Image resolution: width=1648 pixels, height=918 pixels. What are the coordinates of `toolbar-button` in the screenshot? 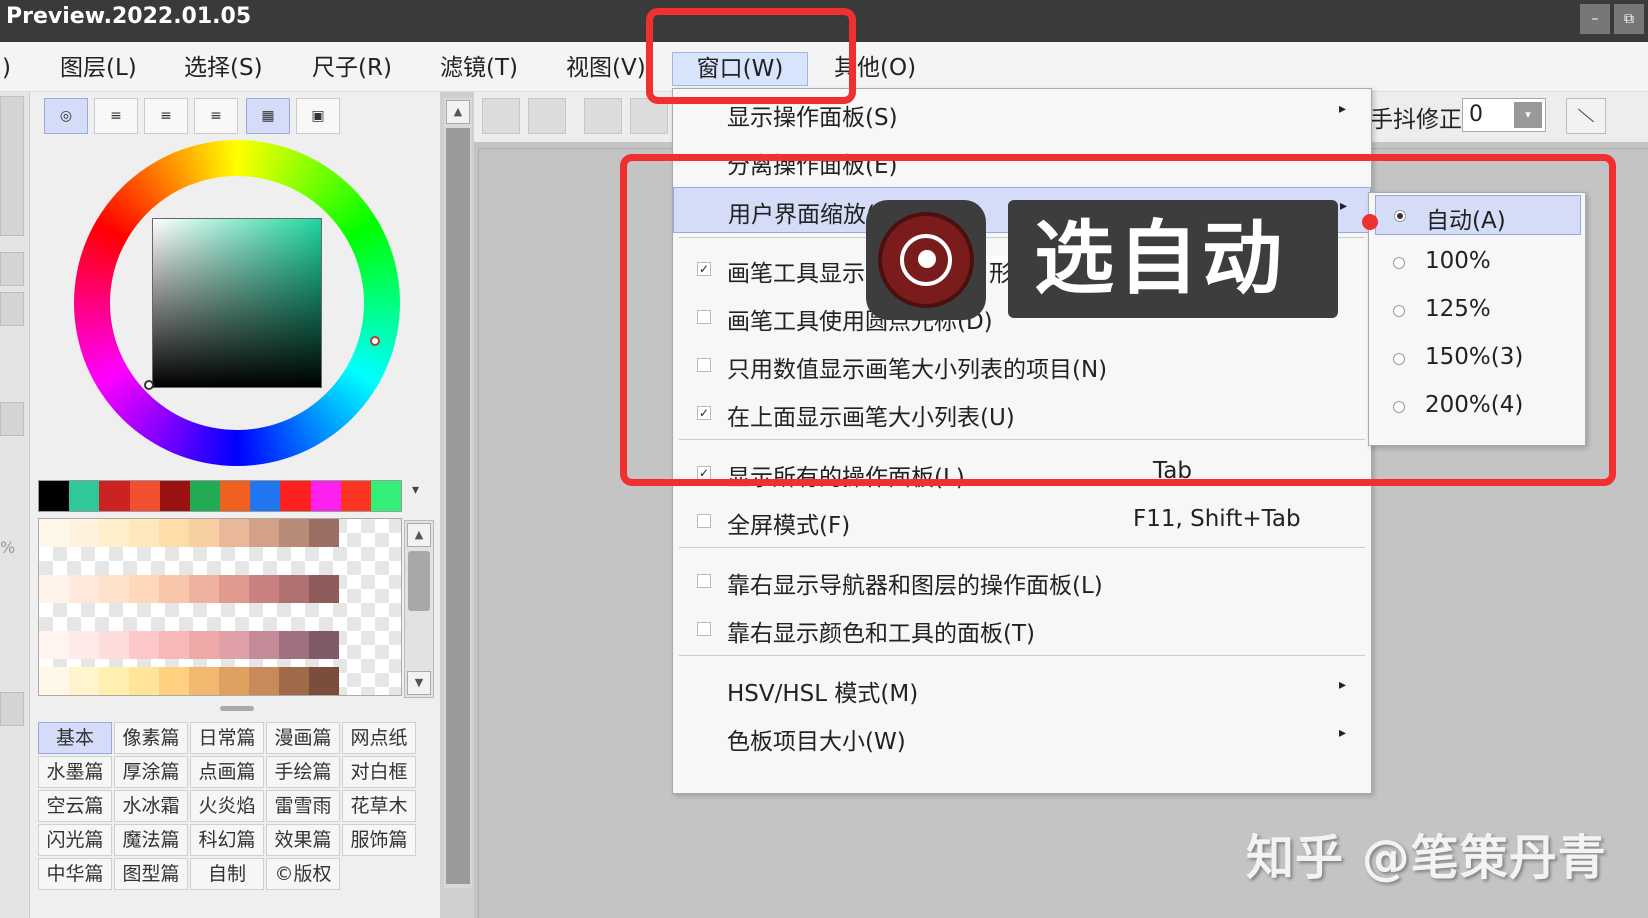 It's located at (603, 116).